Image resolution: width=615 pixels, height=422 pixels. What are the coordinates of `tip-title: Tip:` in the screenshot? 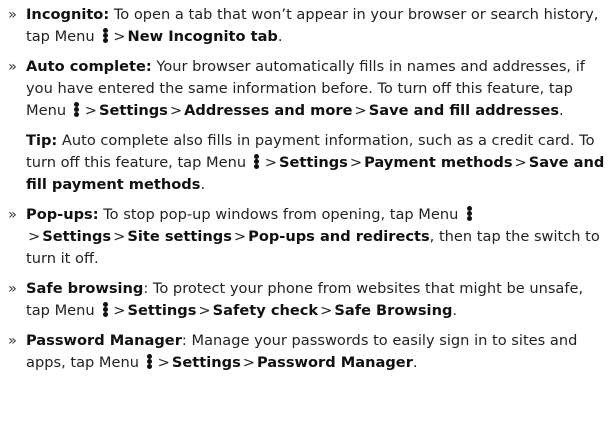 It's located at (42, 140).